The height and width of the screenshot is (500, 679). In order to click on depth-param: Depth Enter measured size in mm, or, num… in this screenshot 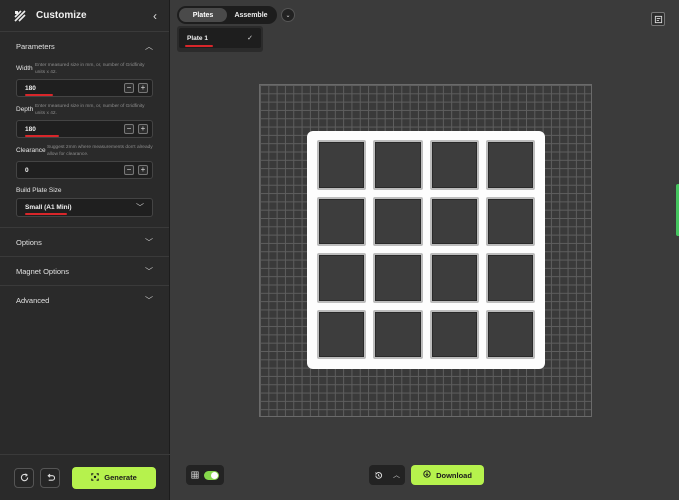, I will do `click(84, 120)`.